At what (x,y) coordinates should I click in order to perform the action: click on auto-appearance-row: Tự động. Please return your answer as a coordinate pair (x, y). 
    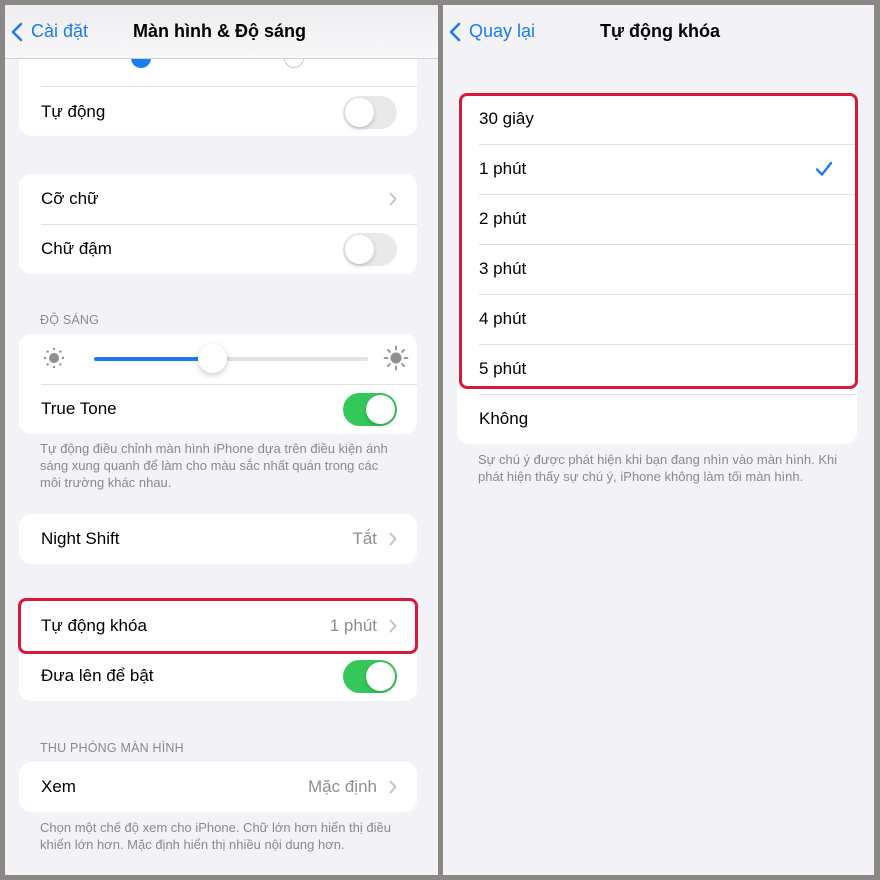
    Looking at the image, I should click on (218, 111).